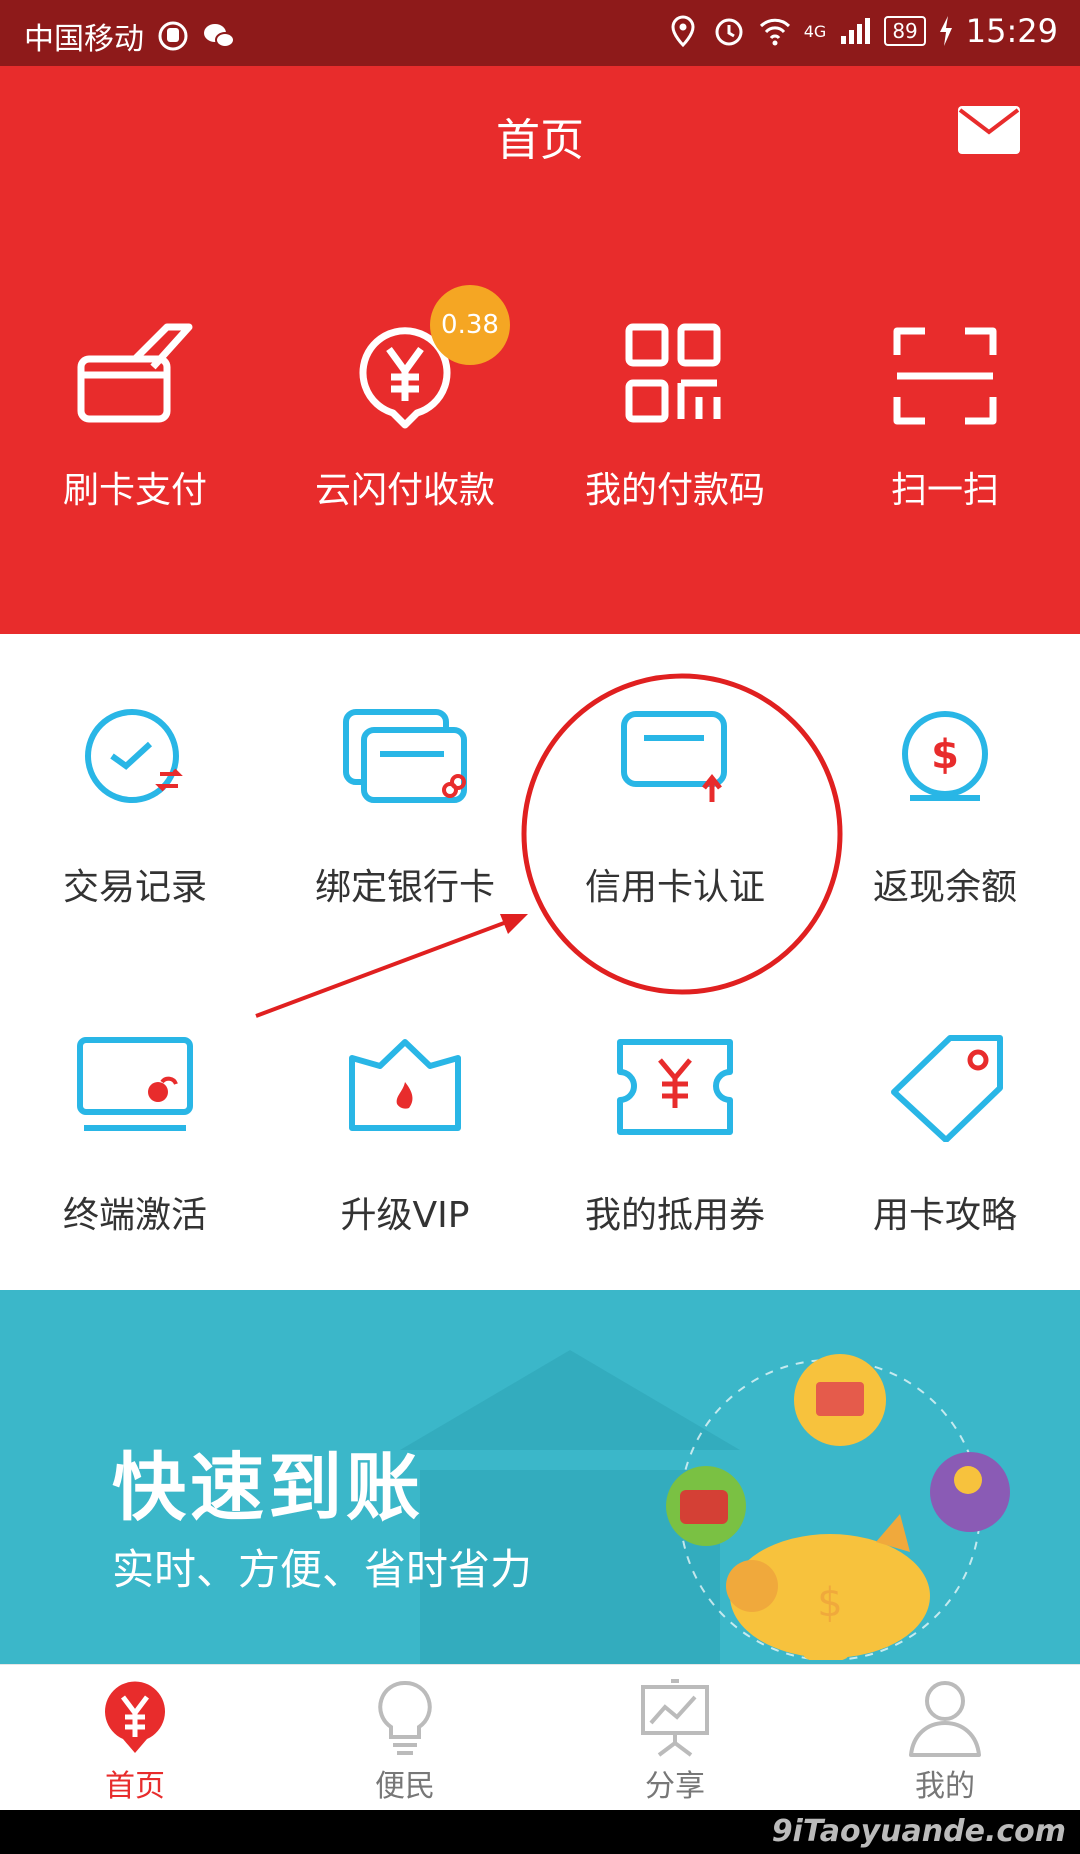 This screenshot has width=1080, height=1854. I want to click on bank-cards-icon, so click(405, 756).